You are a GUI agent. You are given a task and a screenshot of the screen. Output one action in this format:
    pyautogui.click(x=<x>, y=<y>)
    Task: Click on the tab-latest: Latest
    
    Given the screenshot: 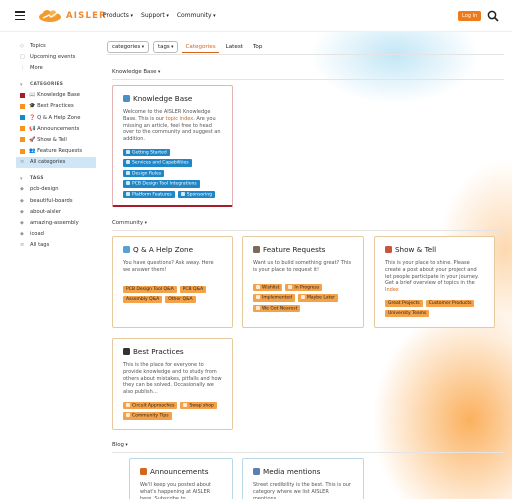 What is the action you would take?
    pyautogui.click(x=234, y=47)
    